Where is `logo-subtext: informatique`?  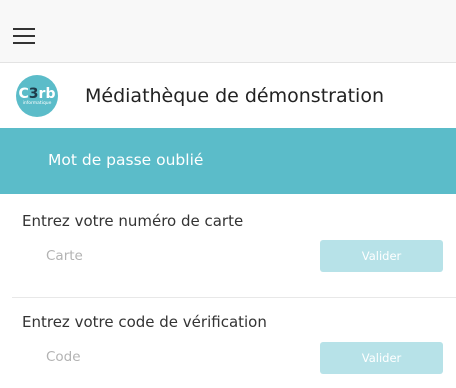
logo-subtext: informatique is located at coordinates (37, 103).